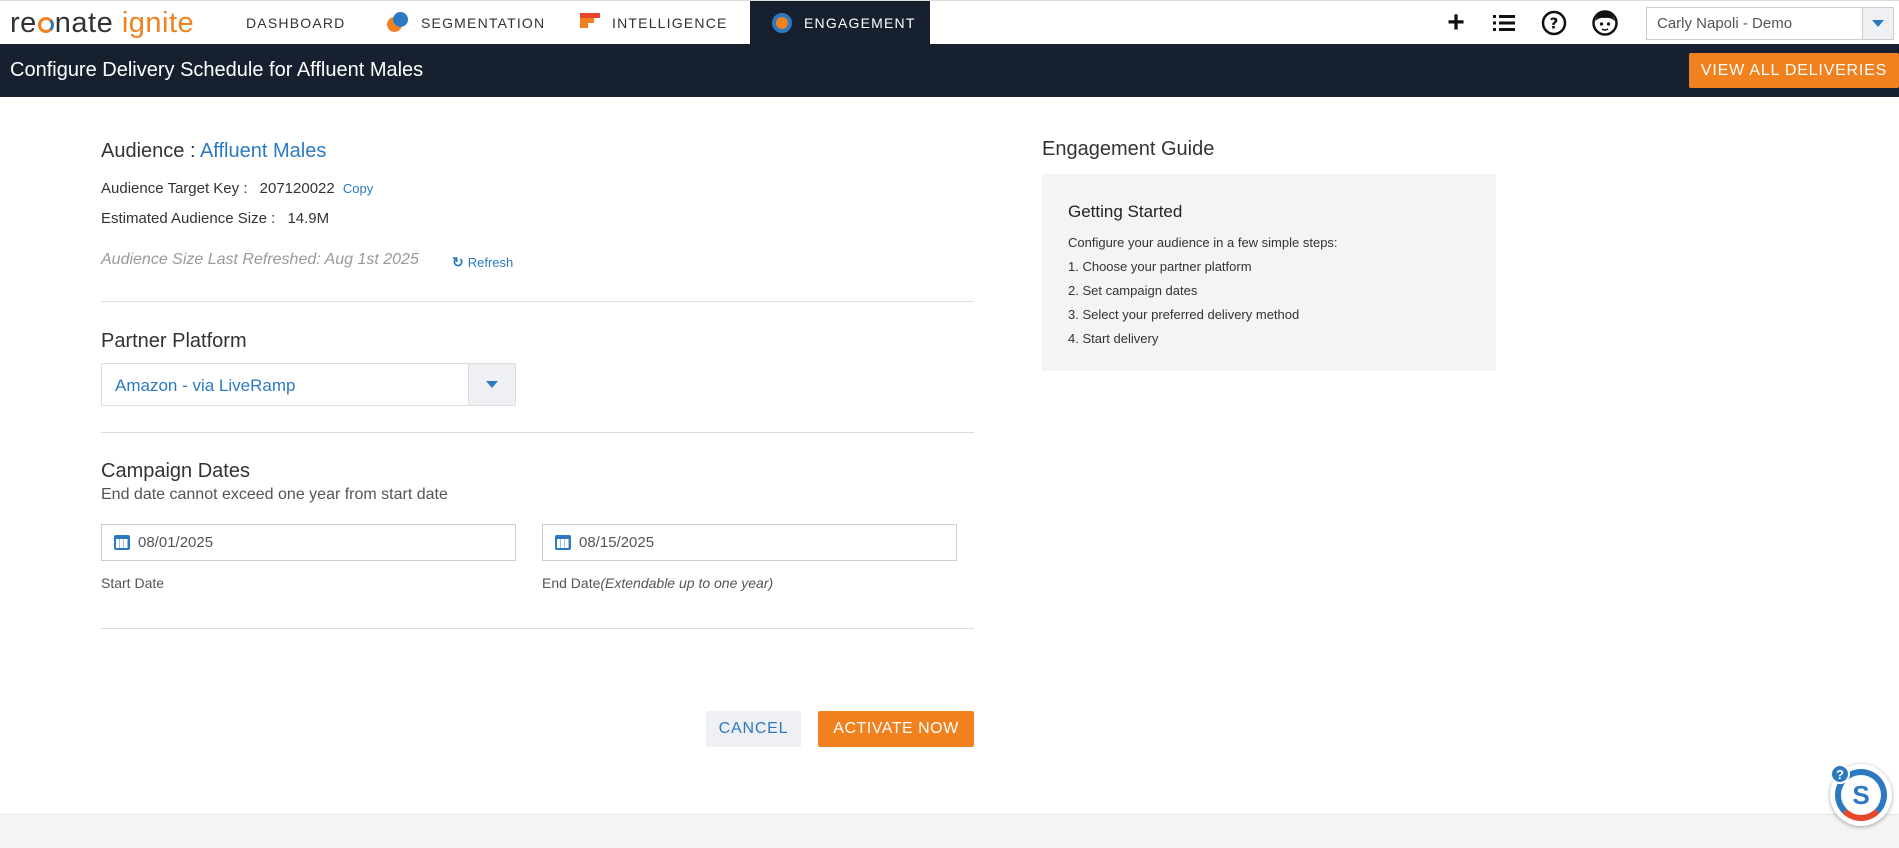  I want to click on guide-line: 1. Choose your partner platform, so click(1160, 266).